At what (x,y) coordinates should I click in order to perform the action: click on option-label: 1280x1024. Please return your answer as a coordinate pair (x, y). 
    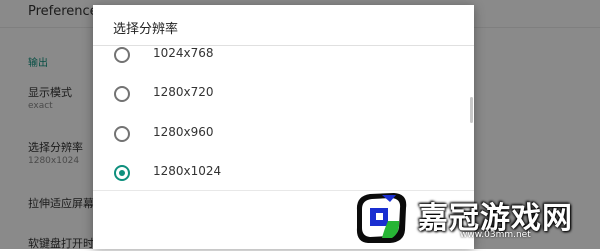
    Looking at the image, I should click on (187, 171).